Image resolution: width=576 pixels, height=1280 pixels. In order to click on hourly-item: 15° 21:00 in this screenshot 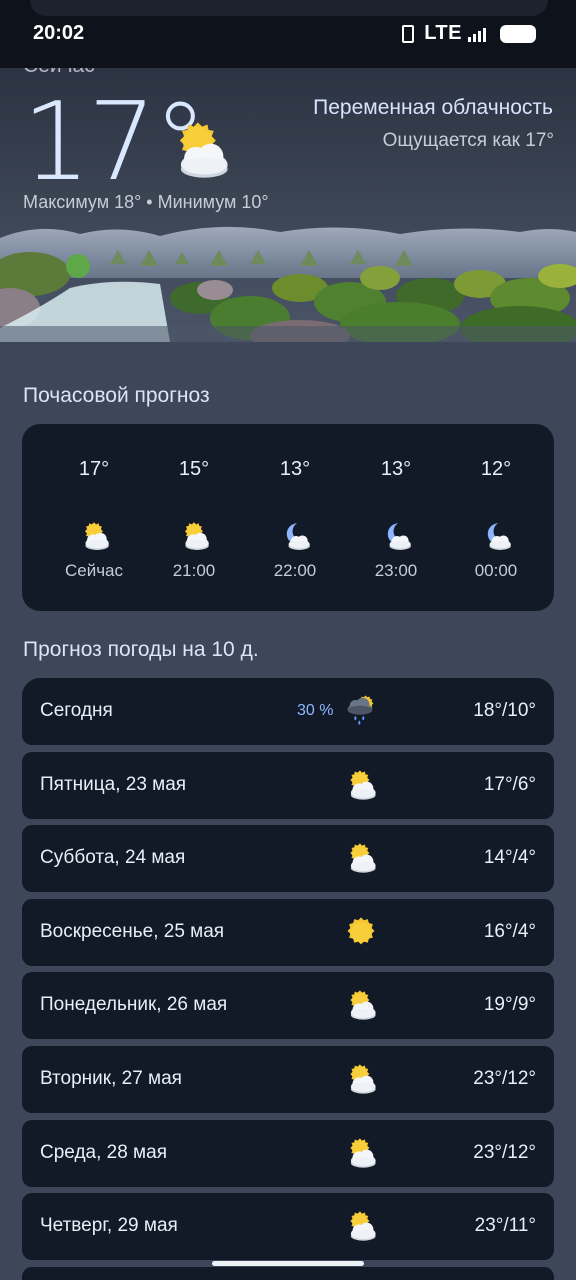, I will do `click(194, 517)`.